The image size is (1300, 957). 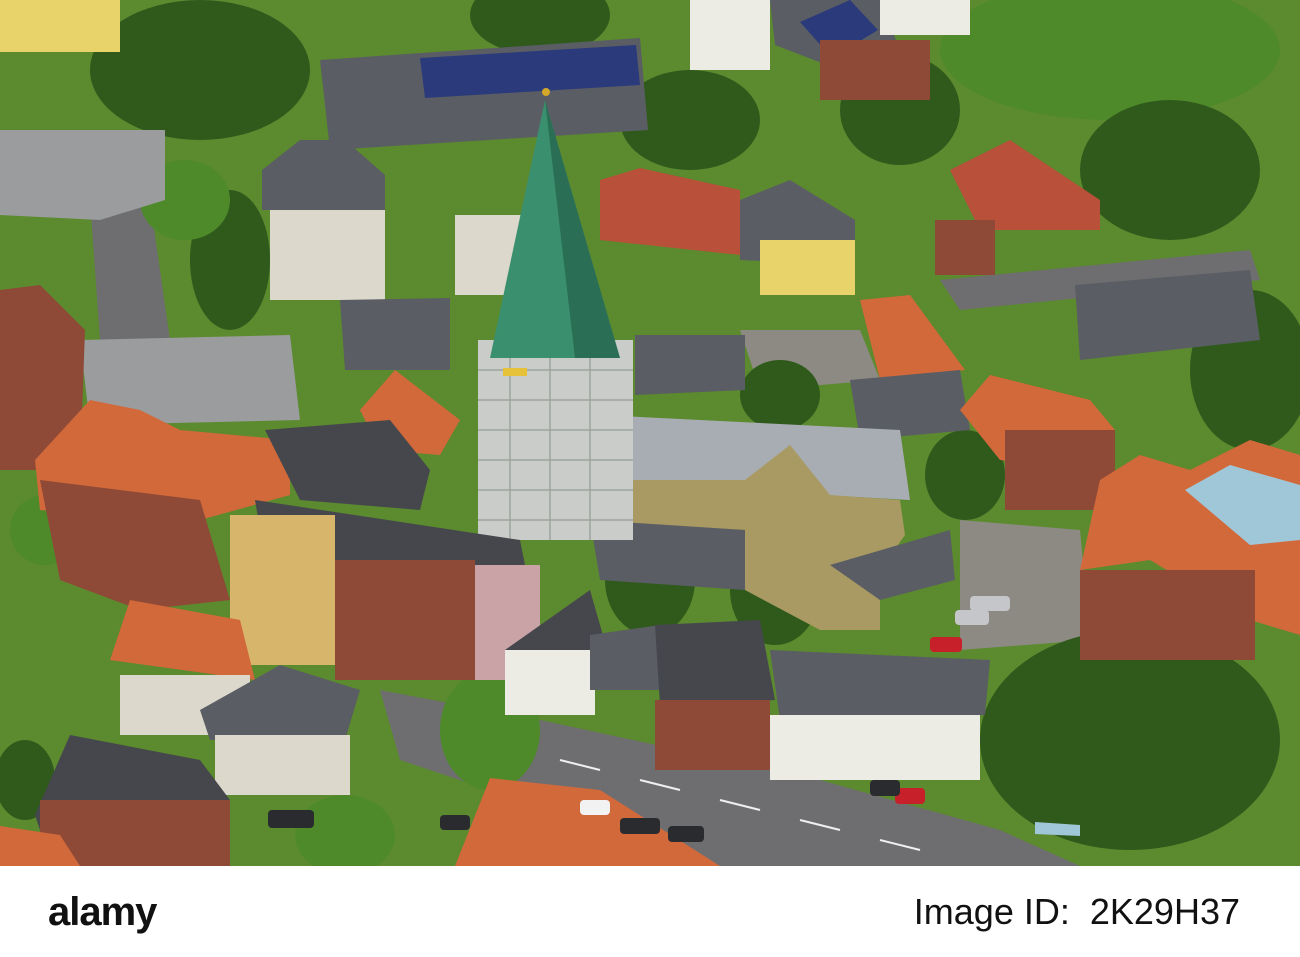 What do you see at coordinates (102, 912) in the screenshot?
I see `alamy-logo: alamy` at bounding box center [102, 912].